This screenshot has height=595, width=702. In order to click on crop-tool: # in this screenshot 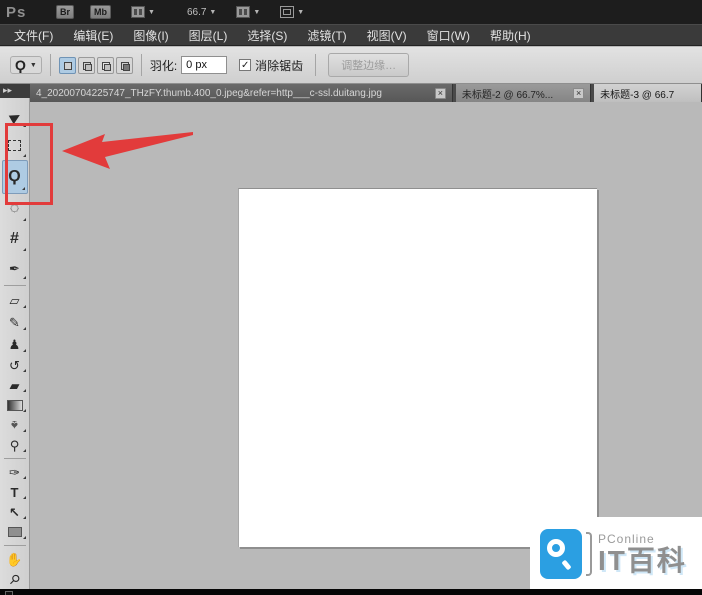, I will do `click(15, 239)`.